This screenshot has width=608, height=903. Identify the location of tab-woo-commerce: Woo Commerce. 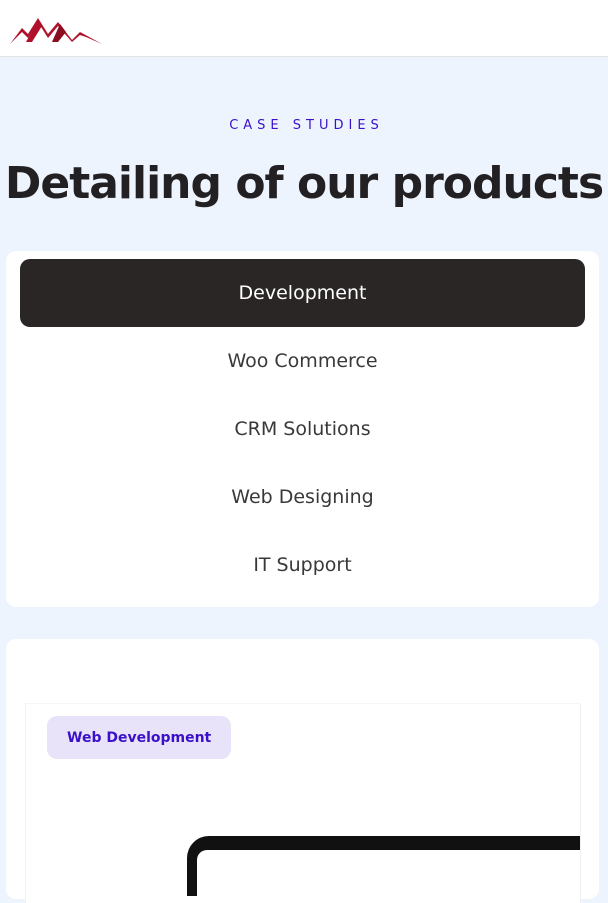
(302, 361).